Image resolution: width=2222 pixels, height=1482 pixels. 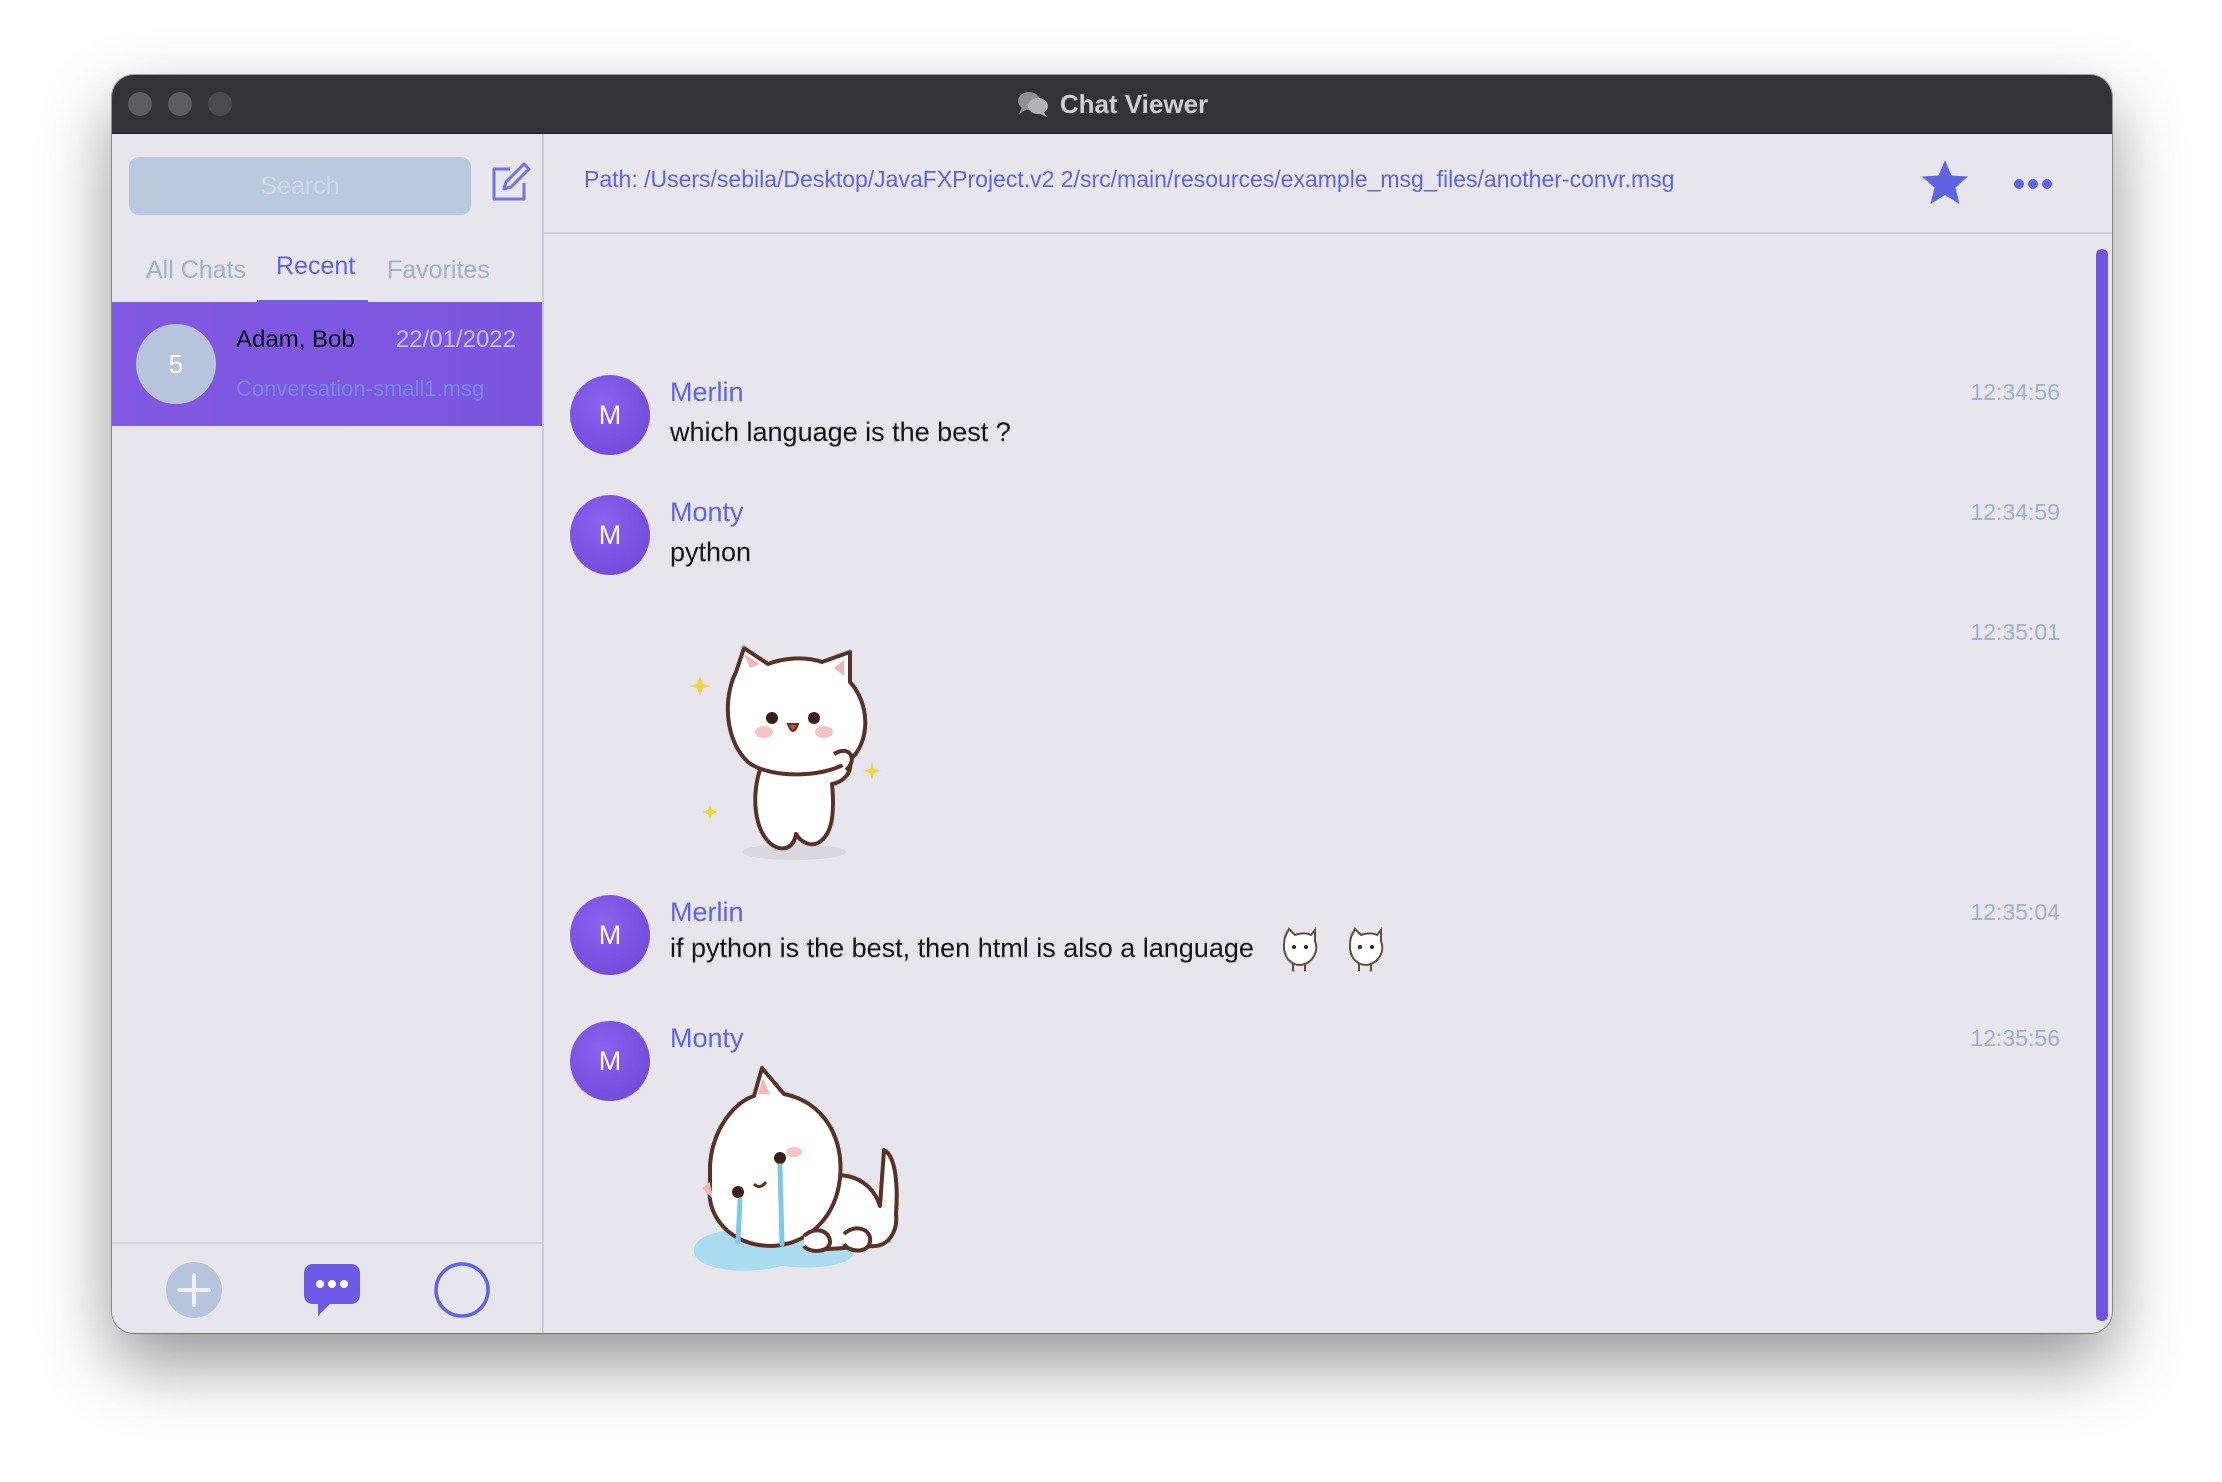 What do you see at coordinates (300, 186) in the screenshot?
I see `search-input` at bounding box center [300, 186].